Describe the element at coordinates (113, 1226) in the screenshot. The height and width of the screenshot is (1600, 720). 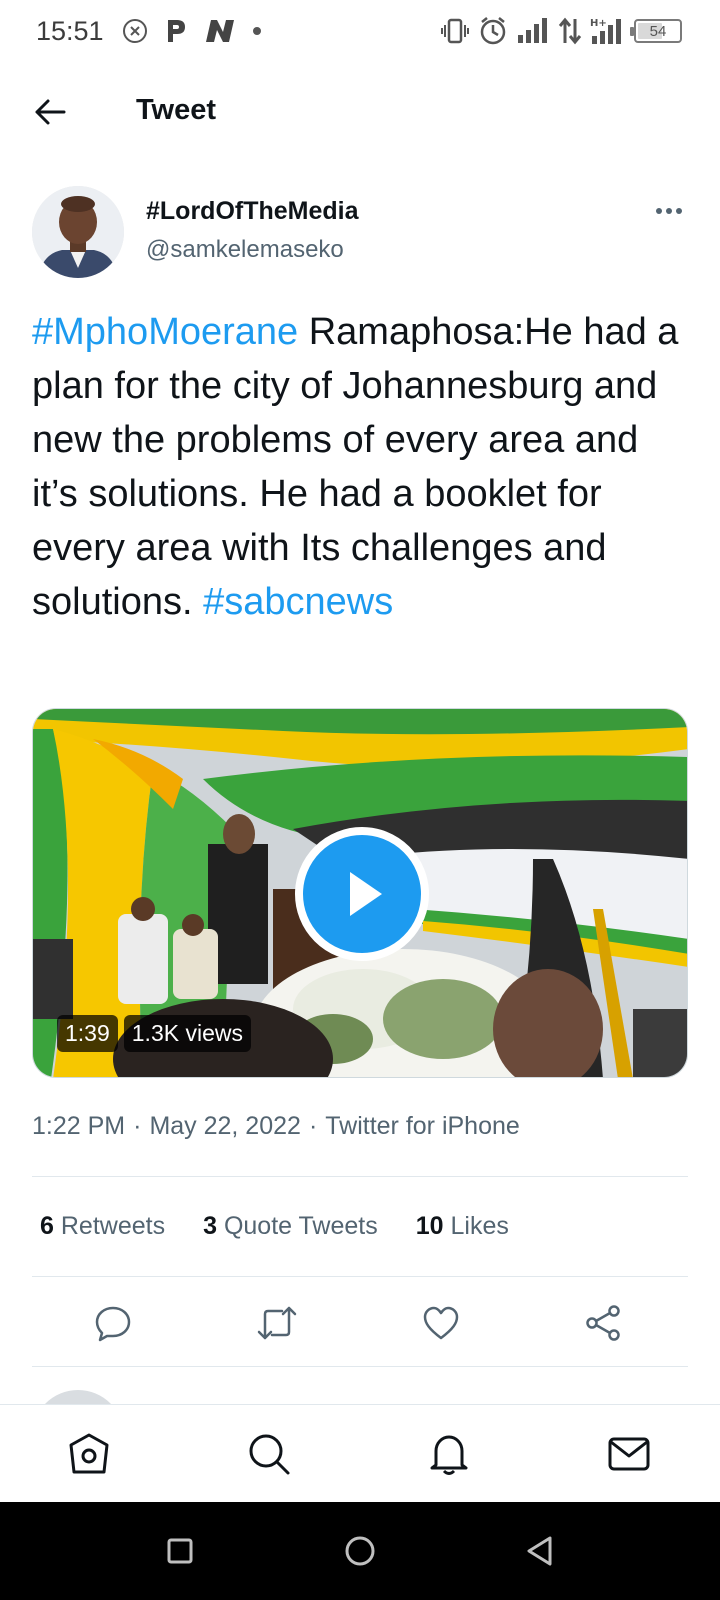
I see `retweets-label: Retweets` at that location.